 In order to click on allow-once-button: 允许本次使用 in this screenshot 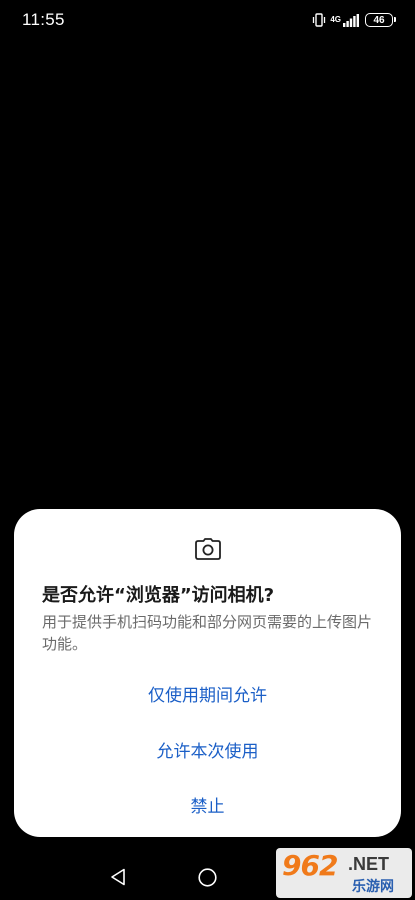, I will do `click(207, 749)`.